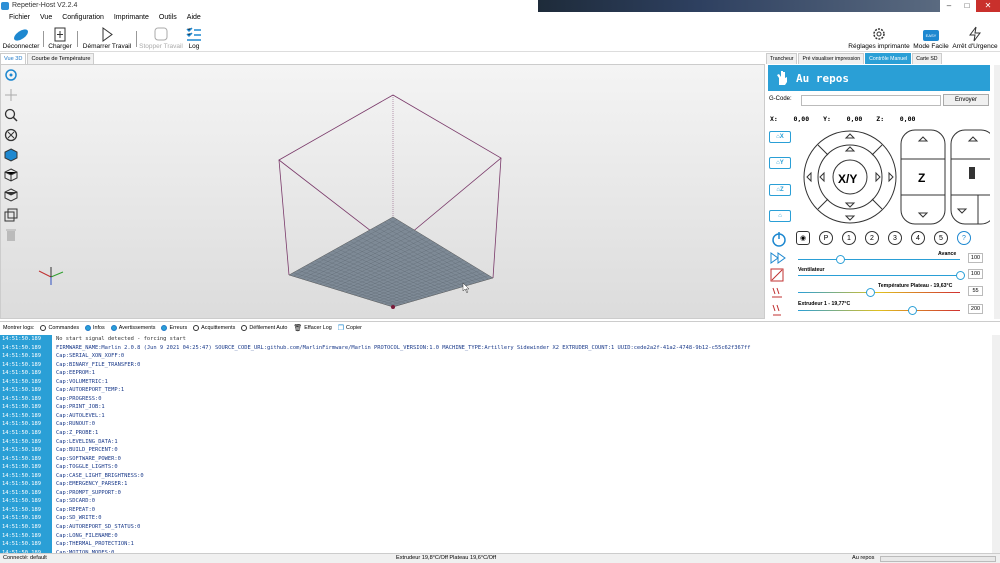  I want to click on right-panel-scrollbar, so click(997, 192).